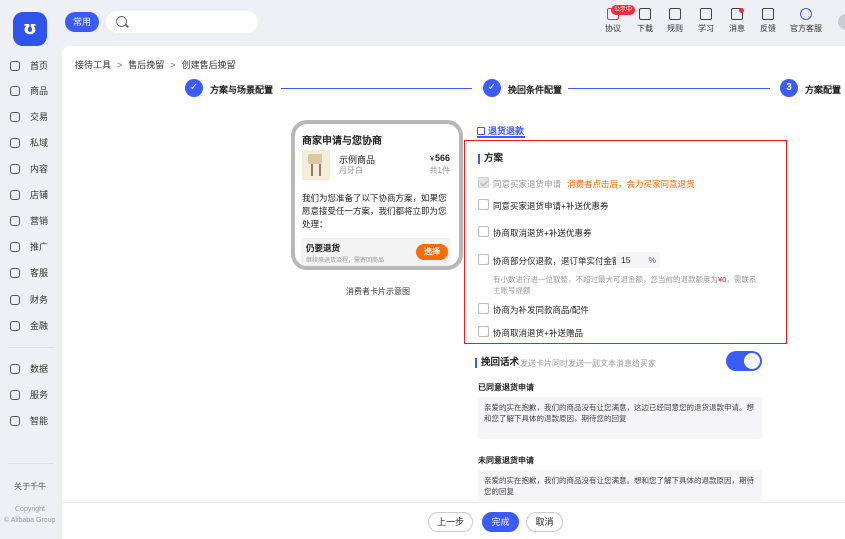  I want to click on download-icon, so click(645, 14).